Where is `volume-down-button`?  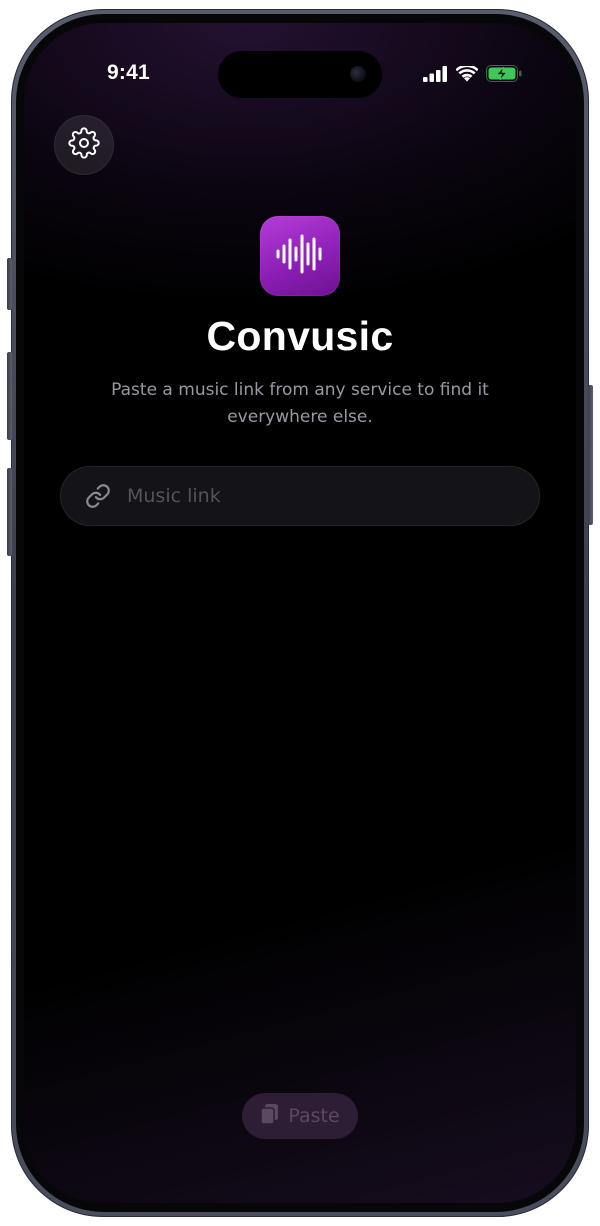 volume-down-button is located at coordinates (9, 512).